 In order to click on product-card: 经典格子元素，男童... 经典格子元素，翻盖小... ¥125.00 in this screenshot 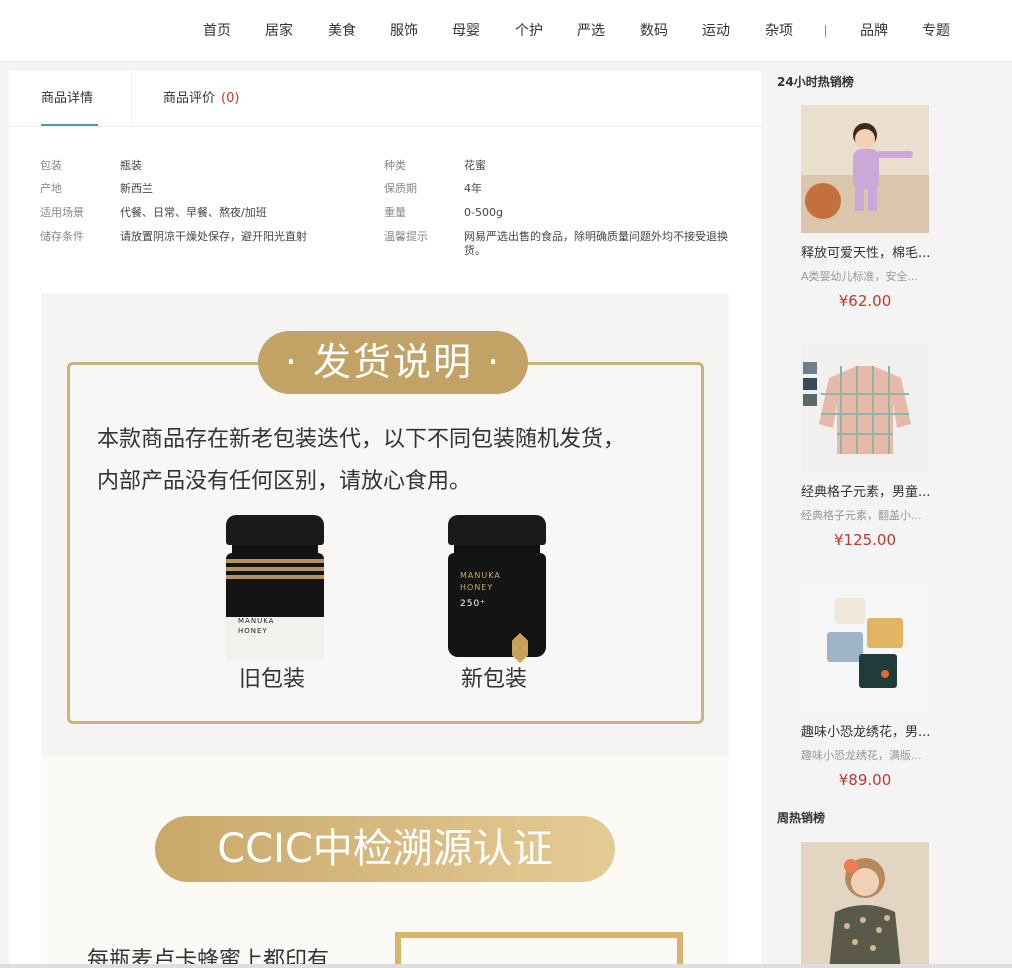, I will do `click(865, 446)`.